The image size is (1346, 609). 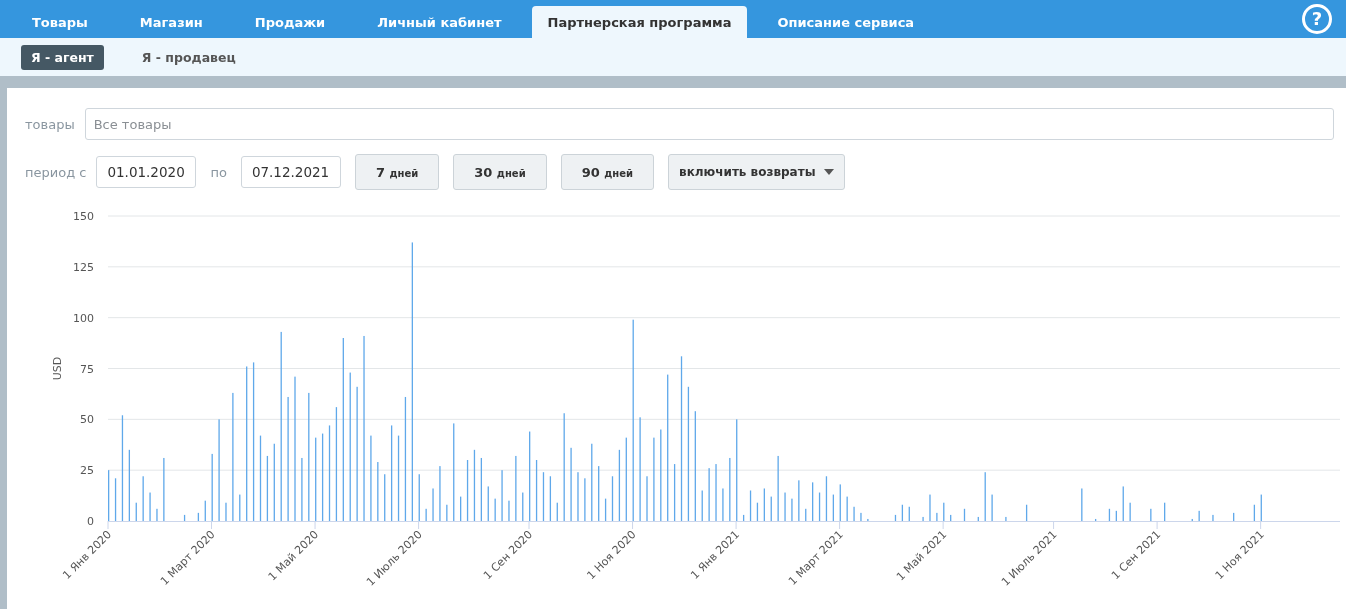 What do you see at coordinates (146, 172) in the screenshot?
I see `date-field: 01.01.2020` at bounding box center [146, 172].